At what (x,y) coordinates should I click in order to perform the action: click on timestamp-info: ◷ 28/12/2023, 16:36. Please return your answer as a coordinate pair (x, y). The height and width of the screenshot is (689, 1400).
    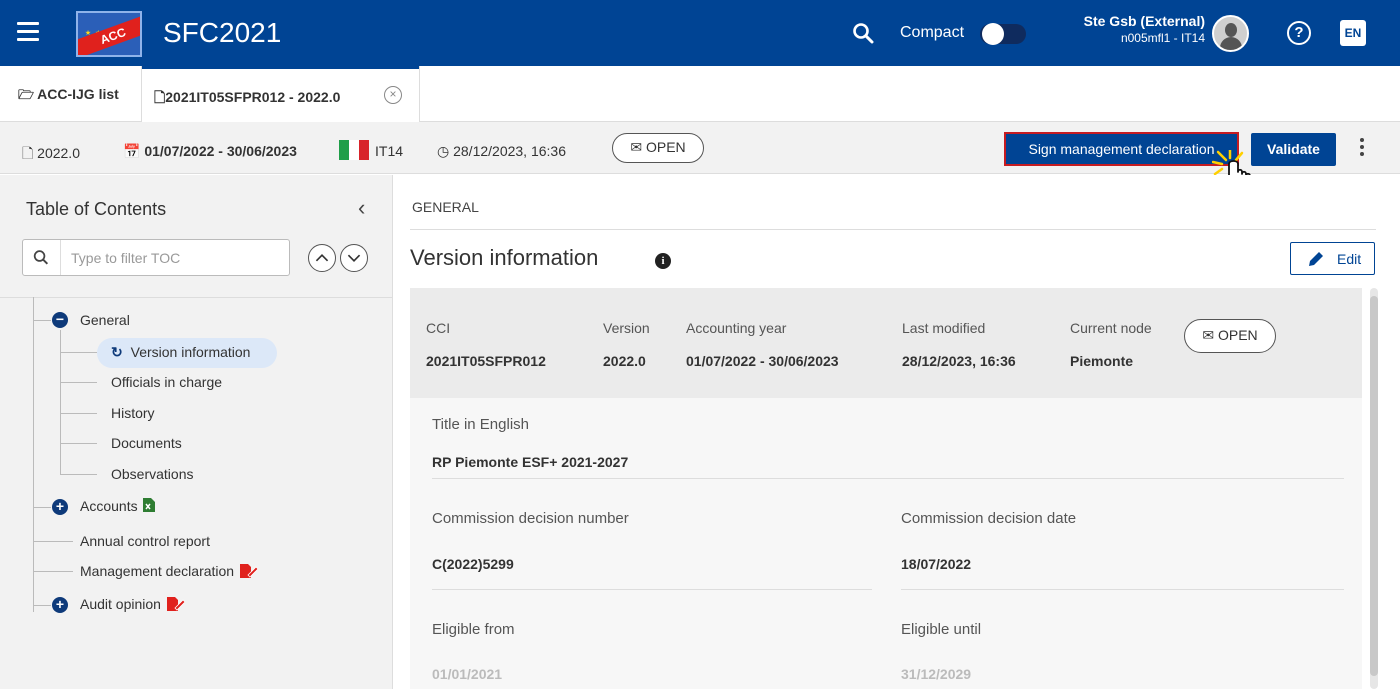
    Looking at the image, I should click on (501, 151).